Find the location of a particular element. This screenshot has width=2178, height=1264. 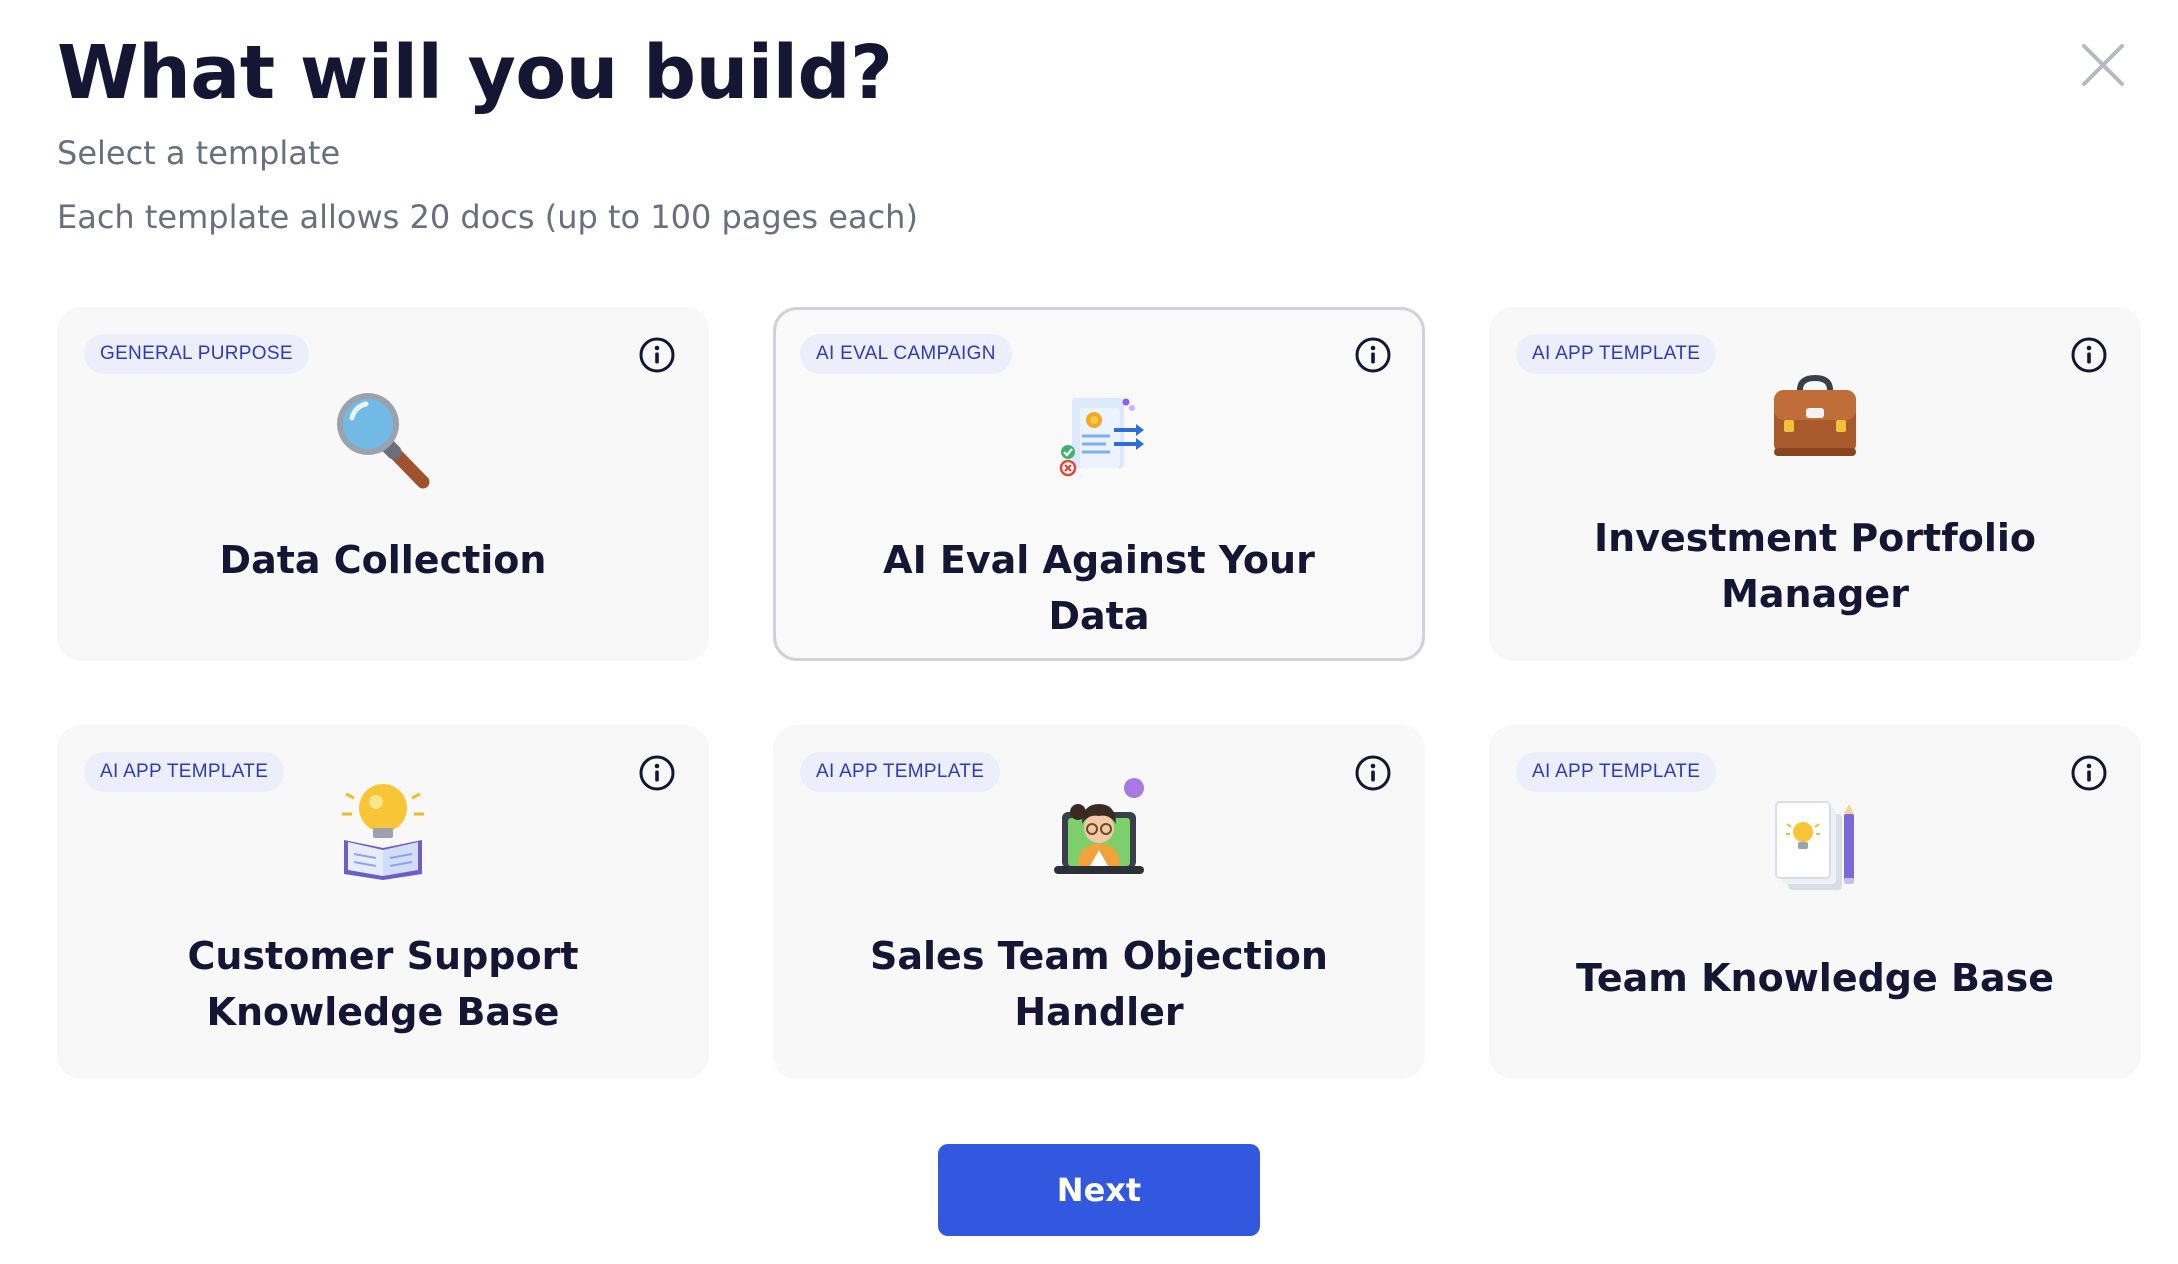

briefcase-icon is located at coordinates (1815, 415).